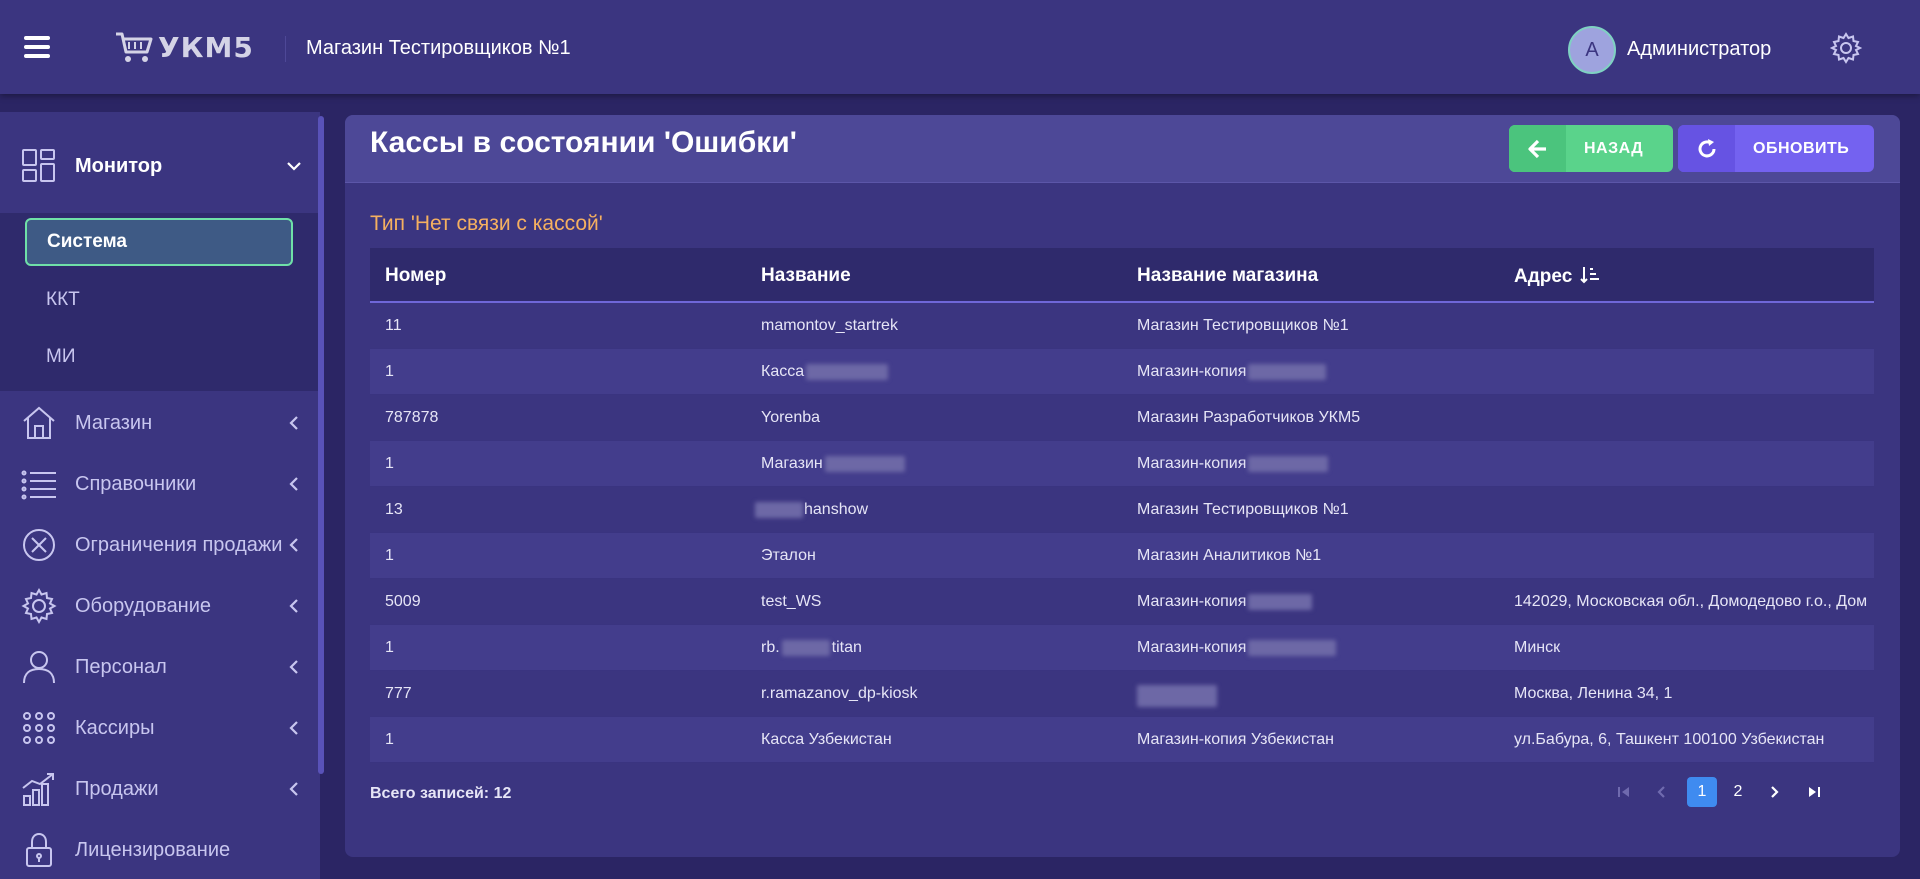 The width and height of the screenshot is (1920, 879). Describe the element at coordinates (1122, 556) in the screenshot. I see `table-row: 1 Эталон Магазин Аналитиков №1` at that location.